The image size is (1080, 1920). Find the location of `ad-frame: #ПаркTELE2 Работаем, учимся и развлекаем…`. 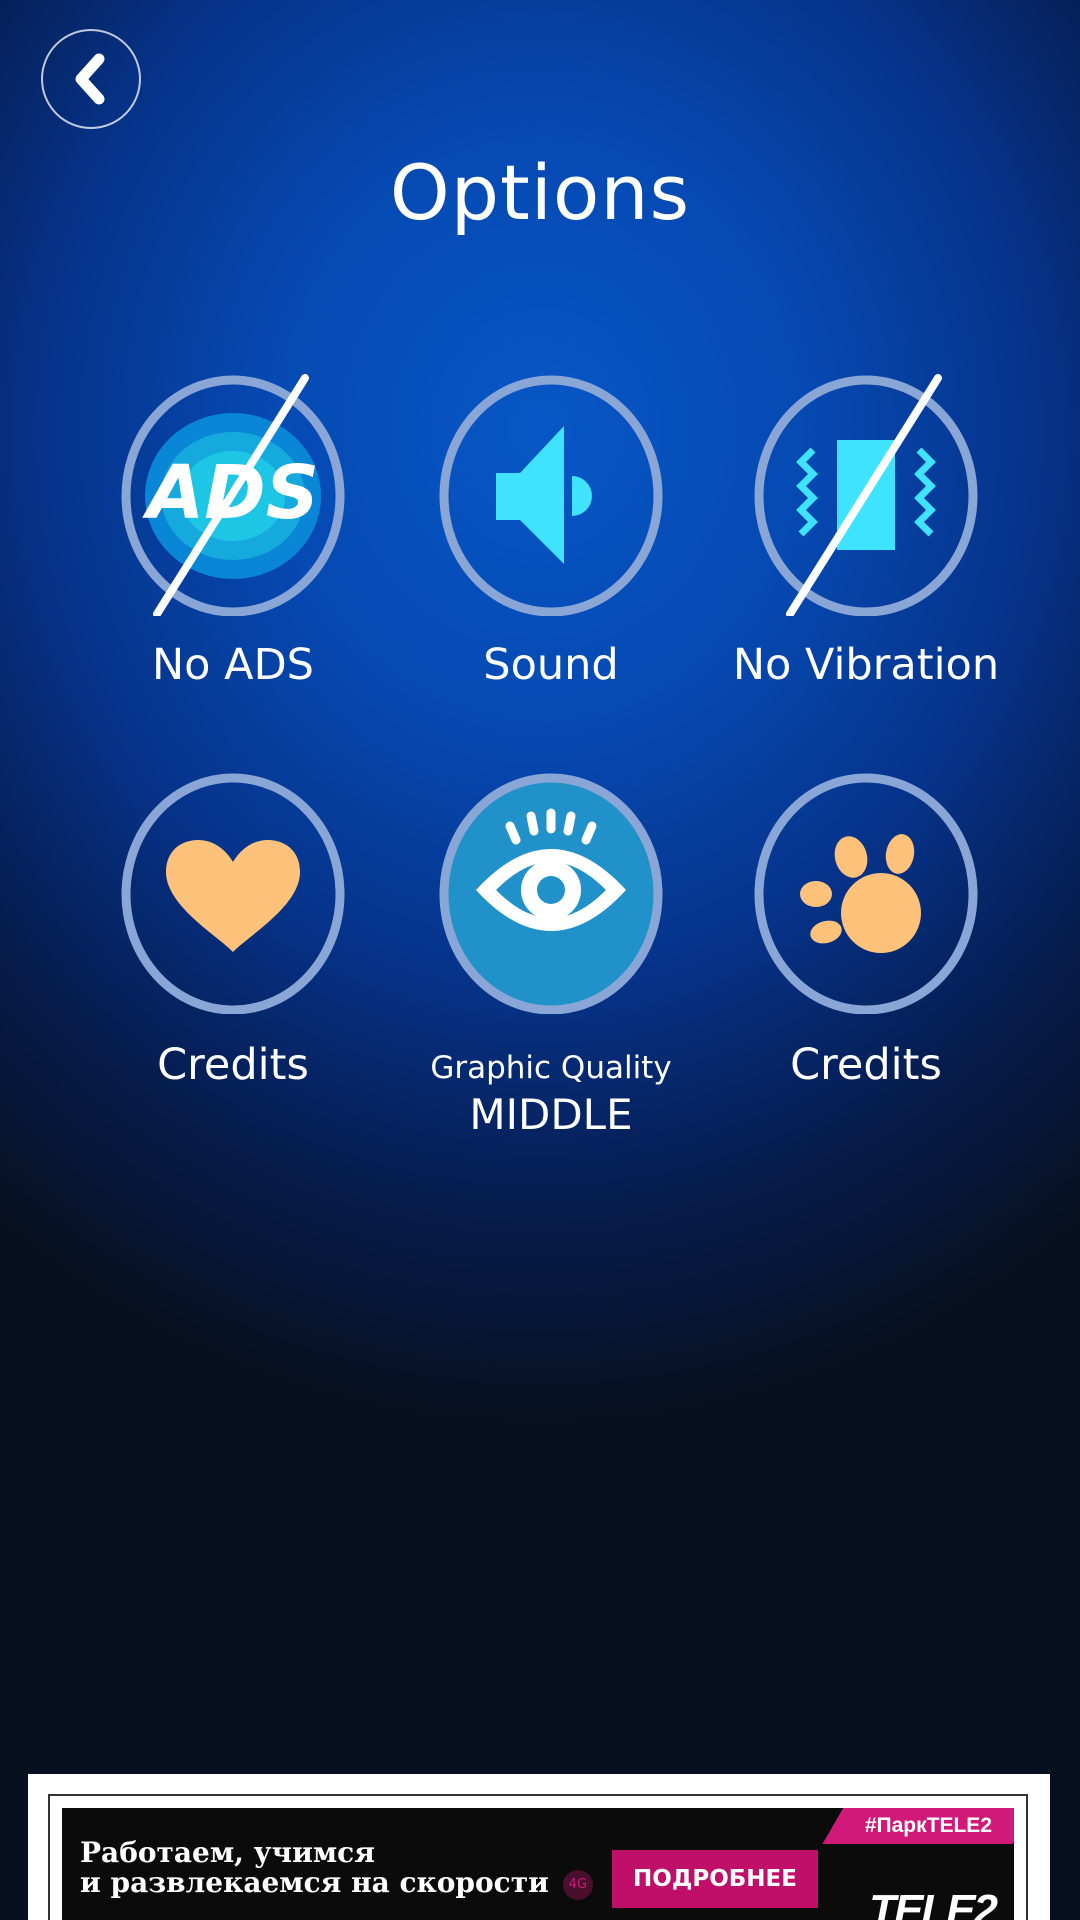

ad-frame: #ПаркTELE2 Работаем, учимся и развлекаем… is located at coordinates (538, 1857).